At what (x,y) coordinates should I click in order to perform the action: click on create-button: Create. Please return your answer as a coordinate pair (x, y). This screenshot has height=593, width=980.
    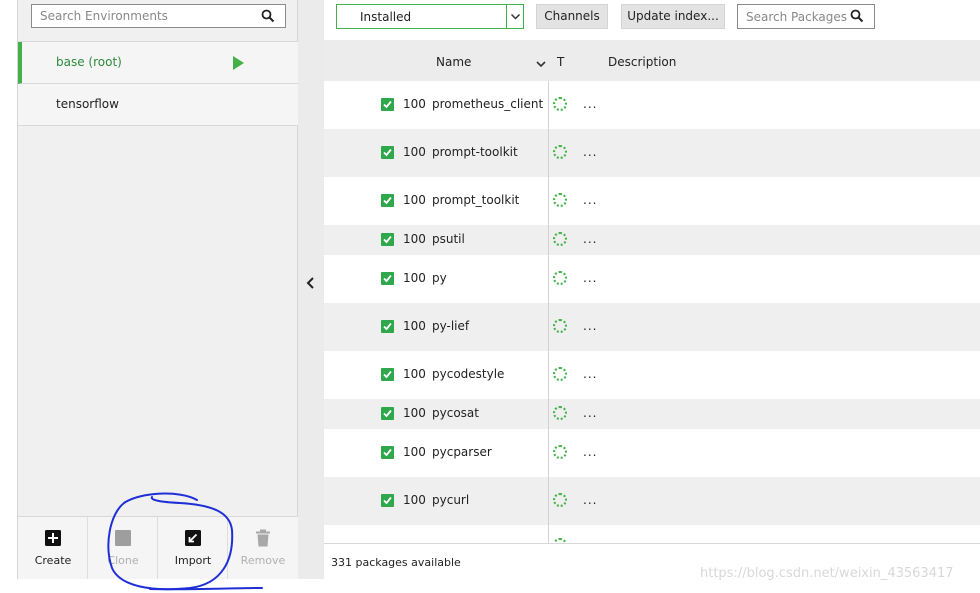
    Looking at the image, I should click on (53, 548).